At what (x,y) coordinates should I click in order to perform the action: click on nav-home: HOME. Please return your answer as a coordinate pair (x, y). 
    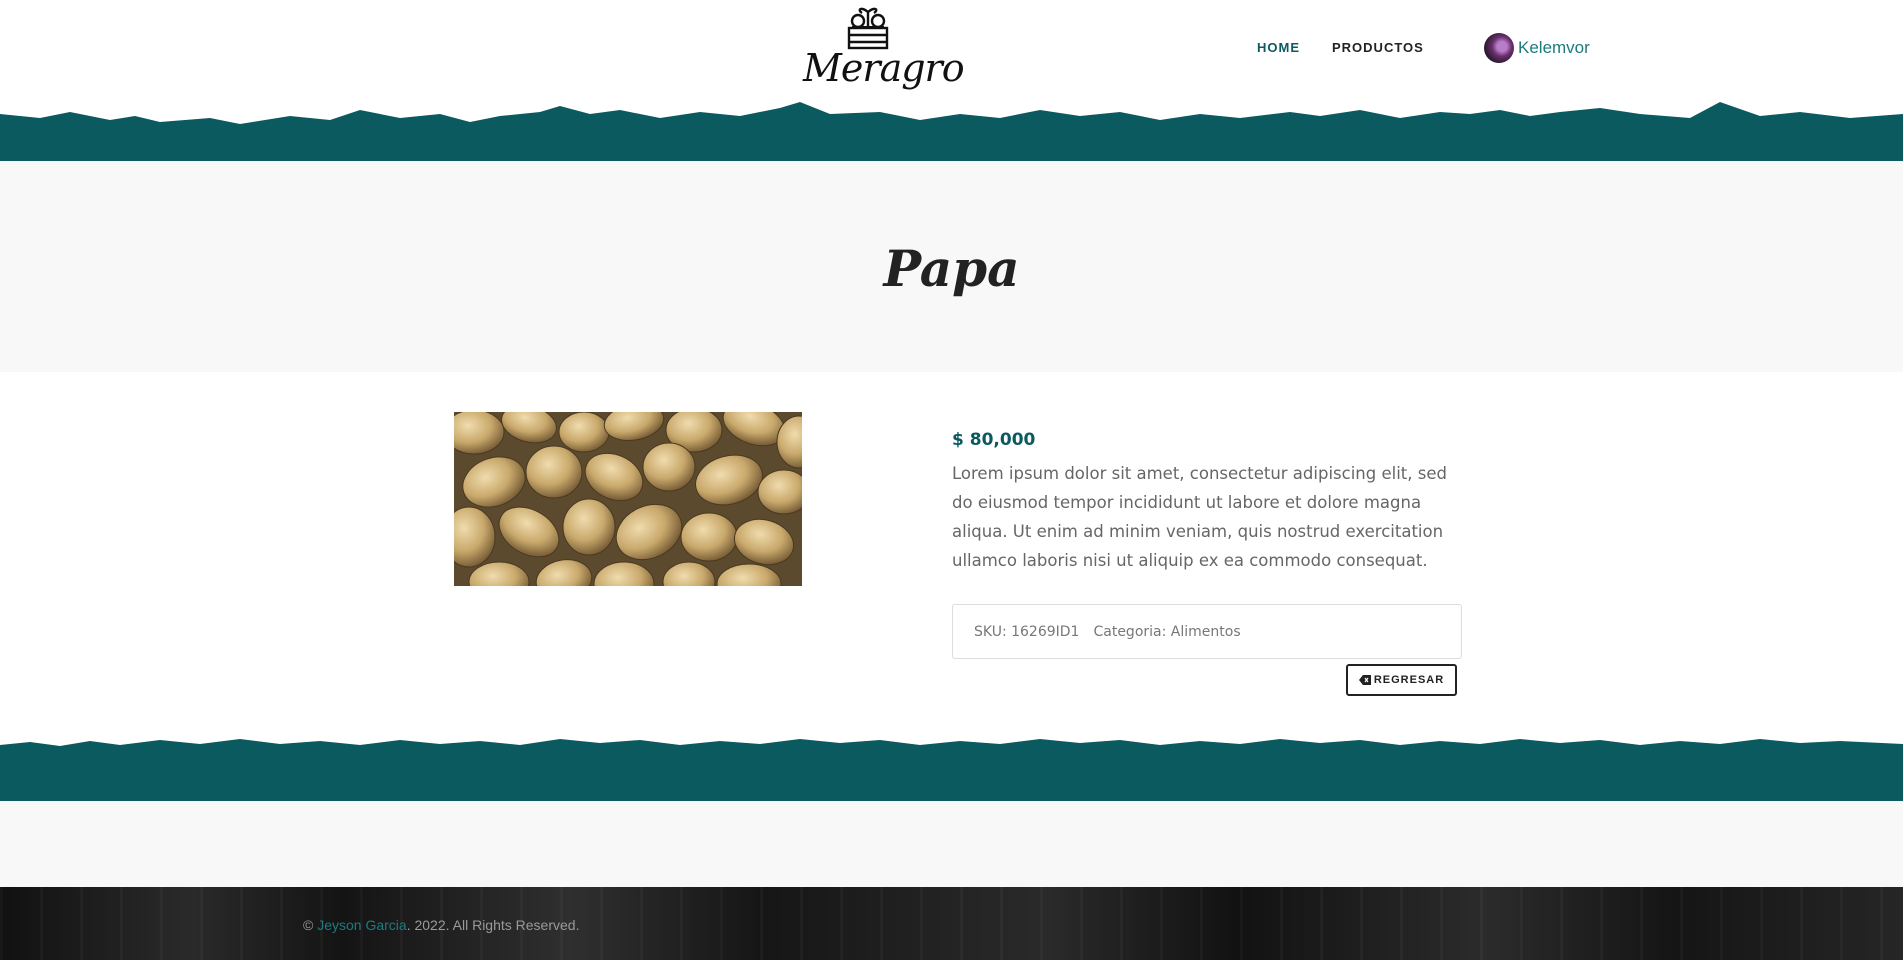
    Looking at the image, I should click on (1278, 49).